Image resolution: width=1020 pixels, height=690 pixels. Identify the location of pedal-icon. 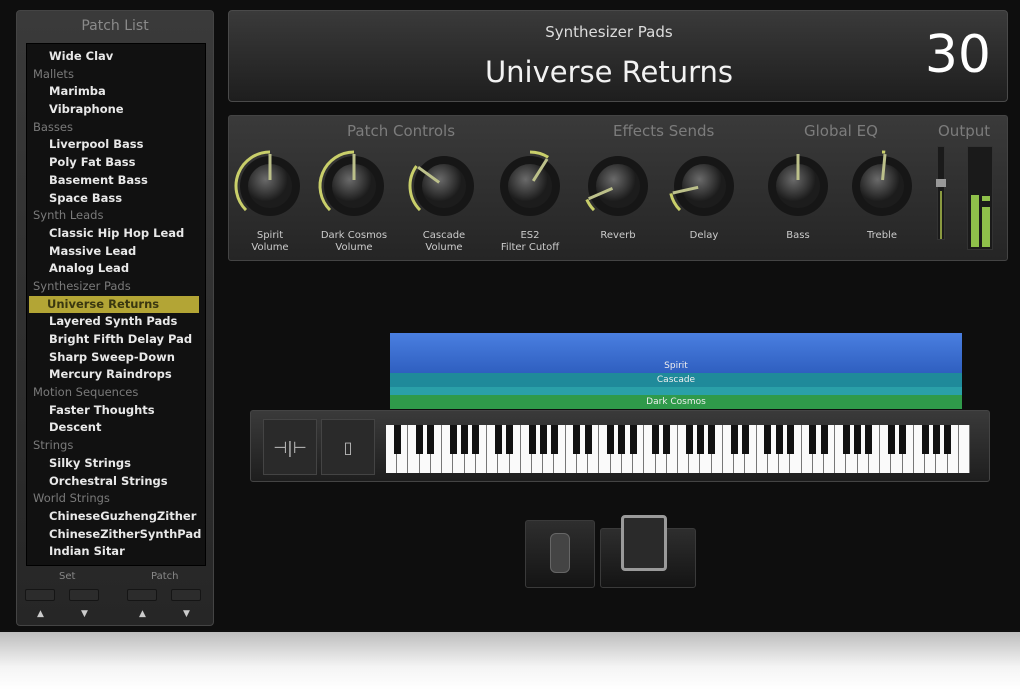
(560, 553).